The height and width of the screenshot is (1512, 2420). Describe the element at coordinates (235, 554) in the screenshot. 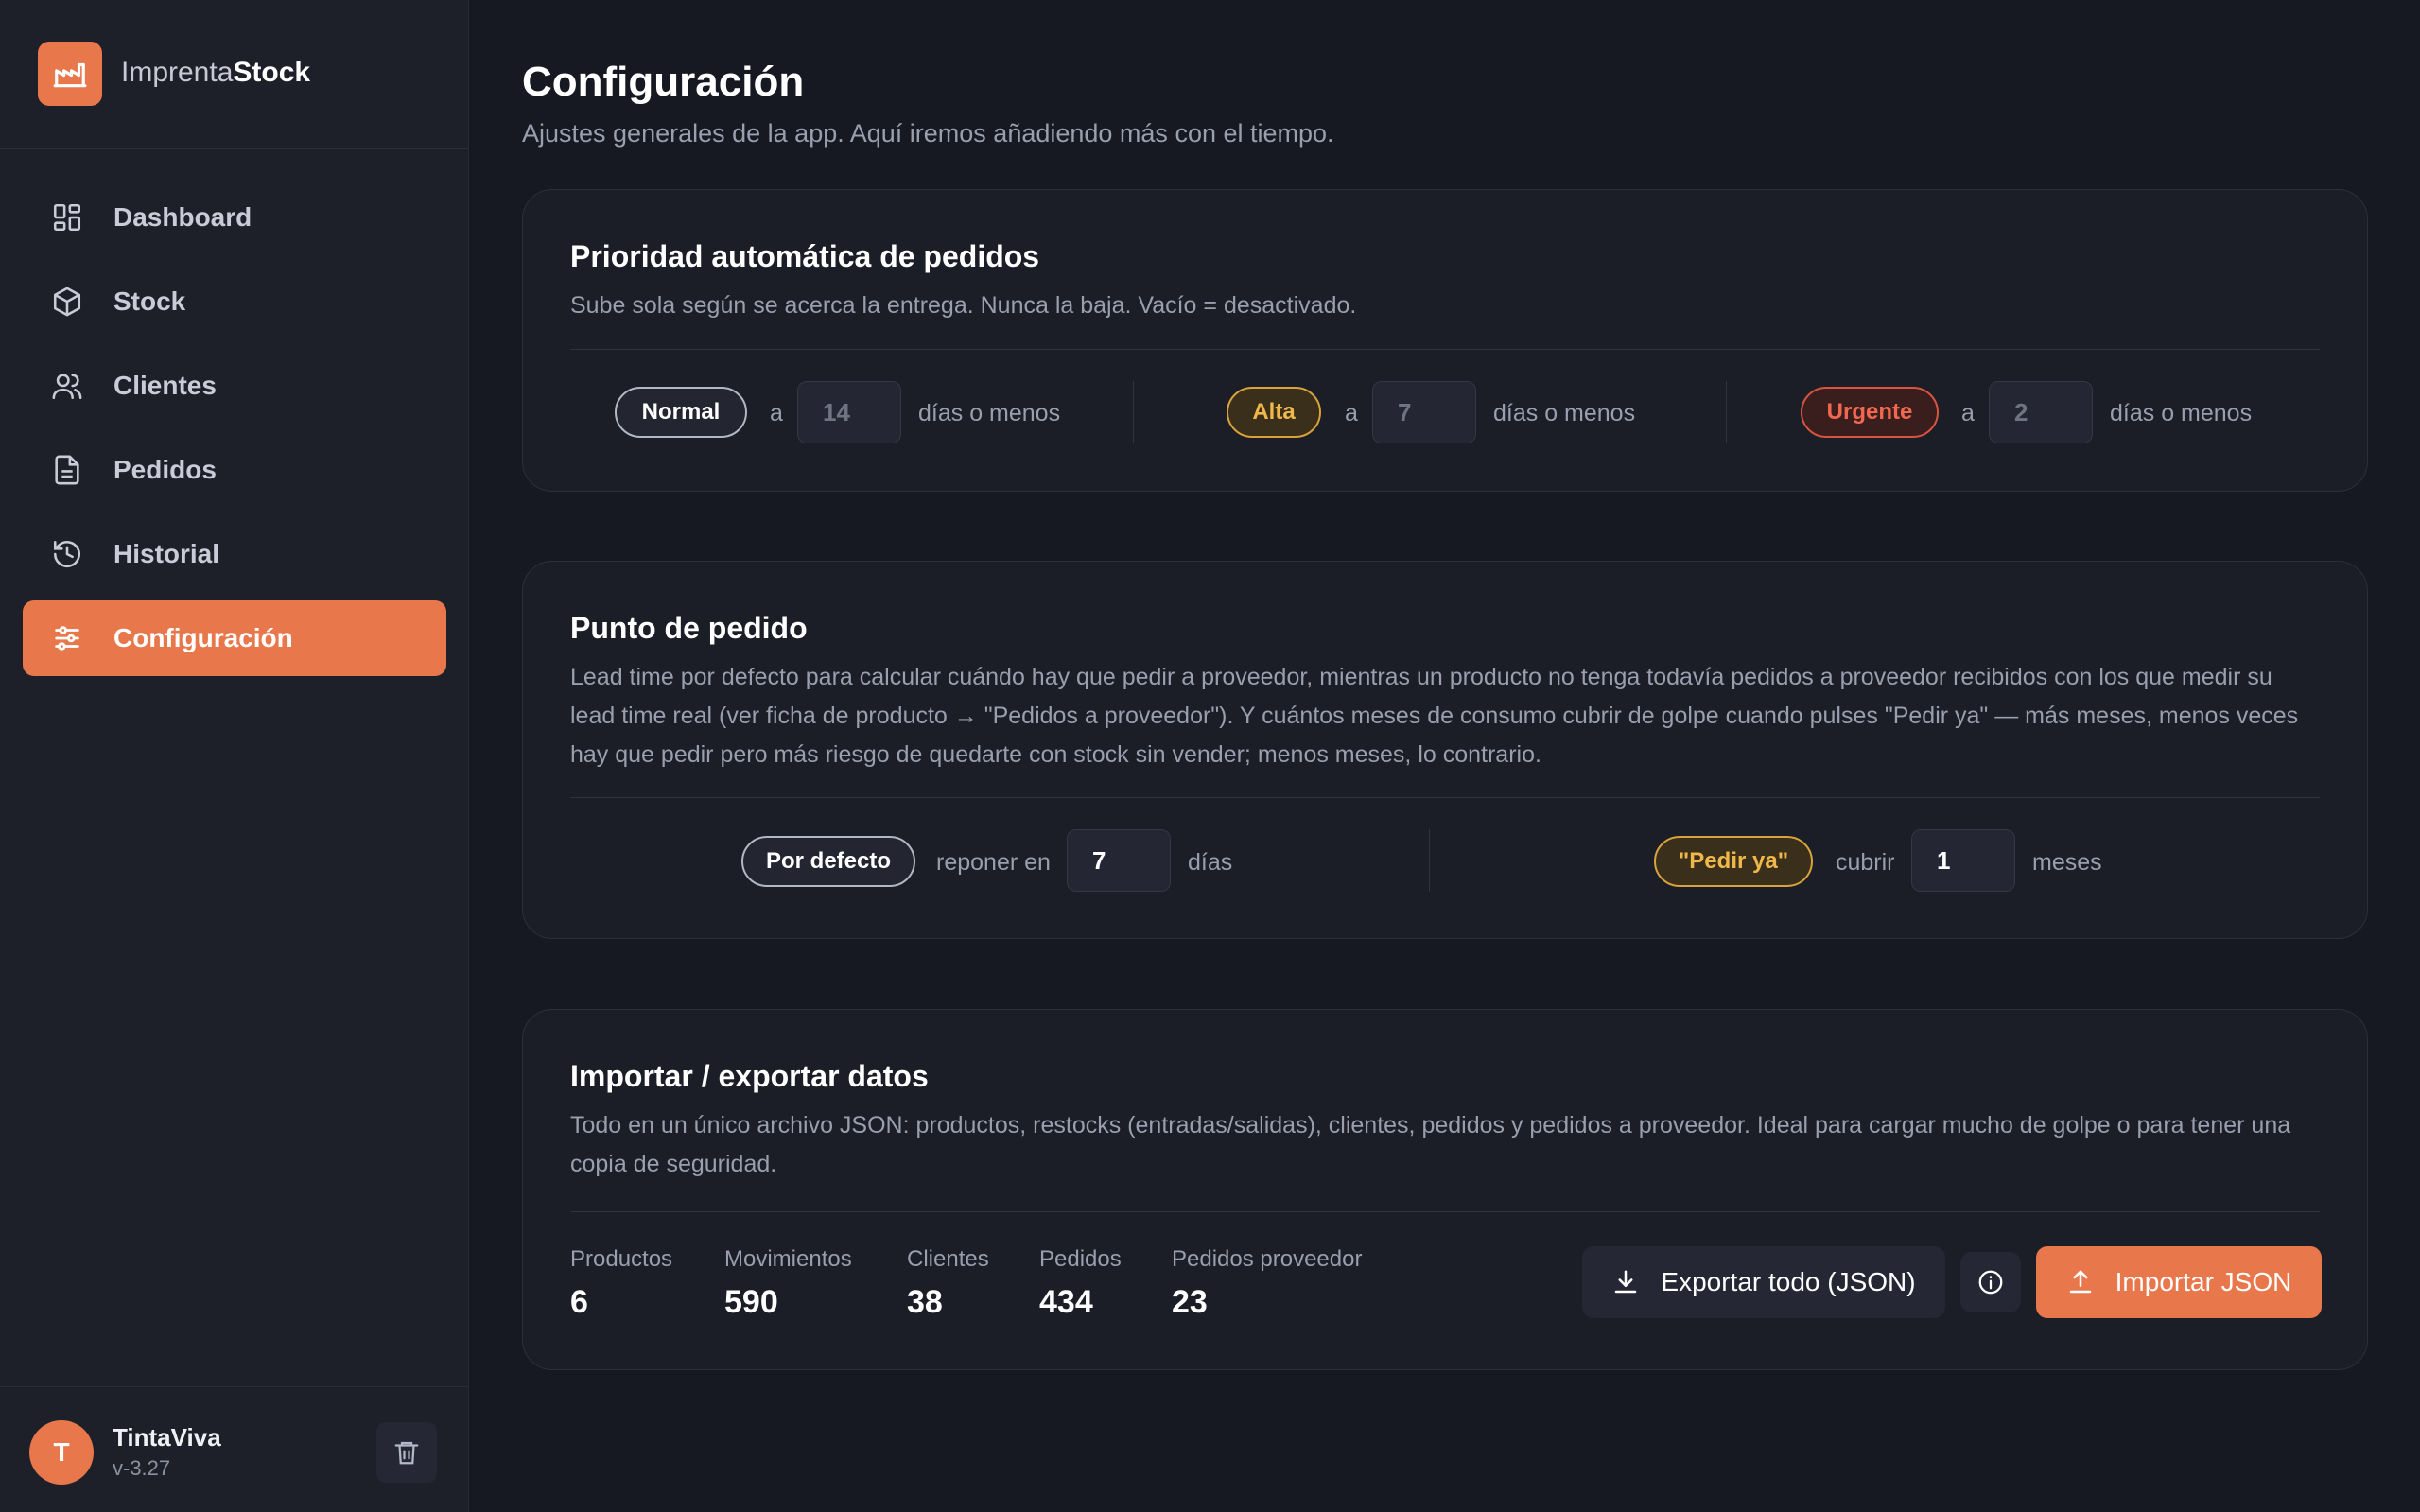

I see `sidebar-item-historial: Historial` at that location.